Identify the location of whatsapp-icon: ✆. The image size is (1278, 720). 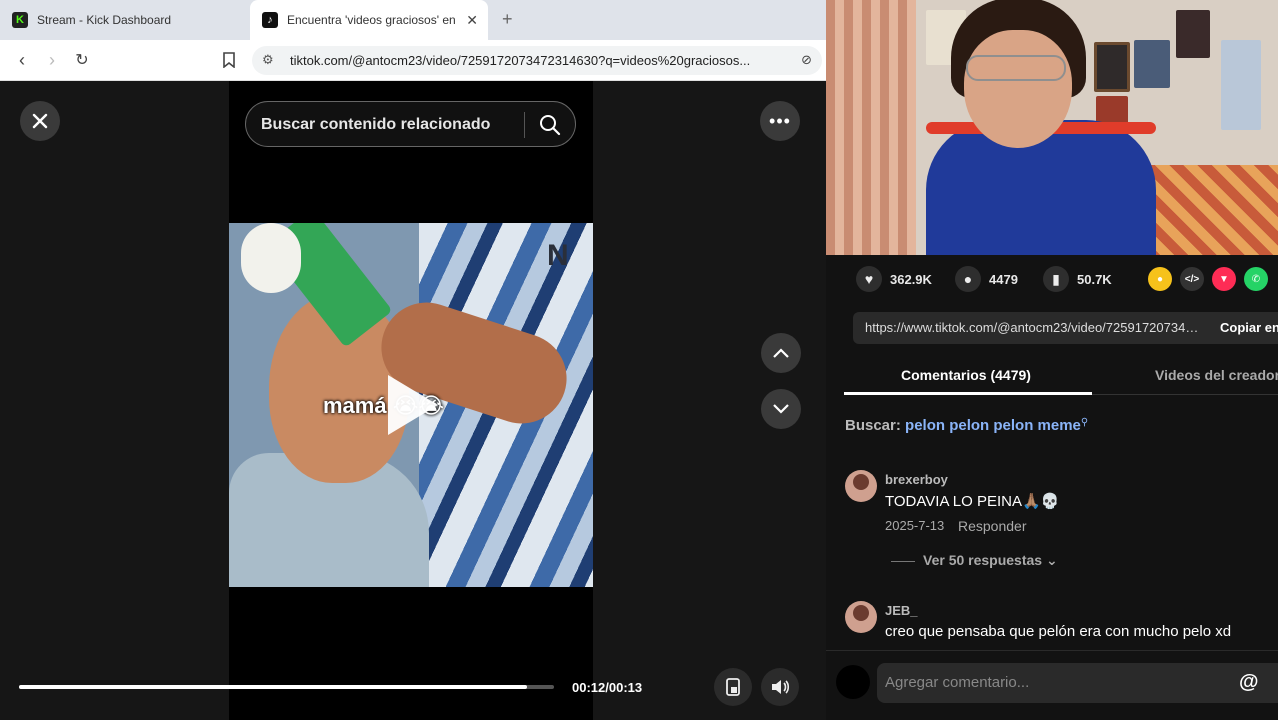
(1256, 279).